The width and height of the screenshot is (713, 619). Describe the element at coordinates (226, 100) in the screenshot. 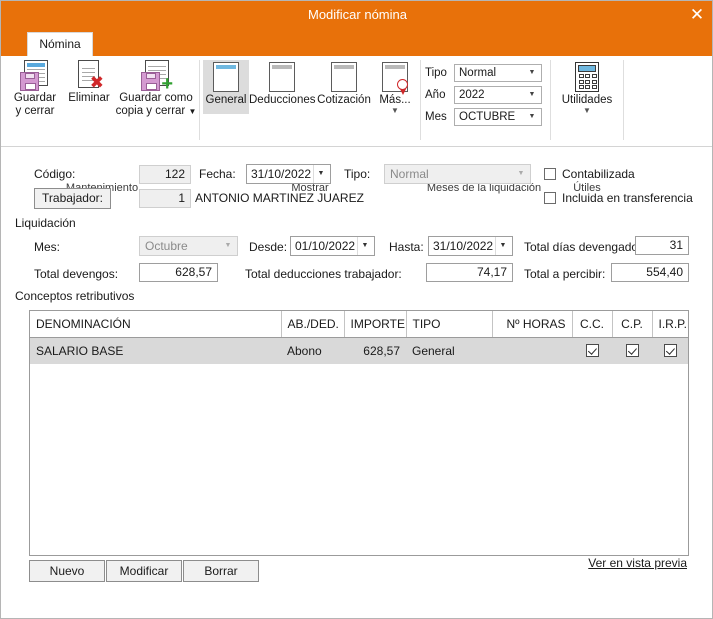

I see `show-general-label: General` at that location.